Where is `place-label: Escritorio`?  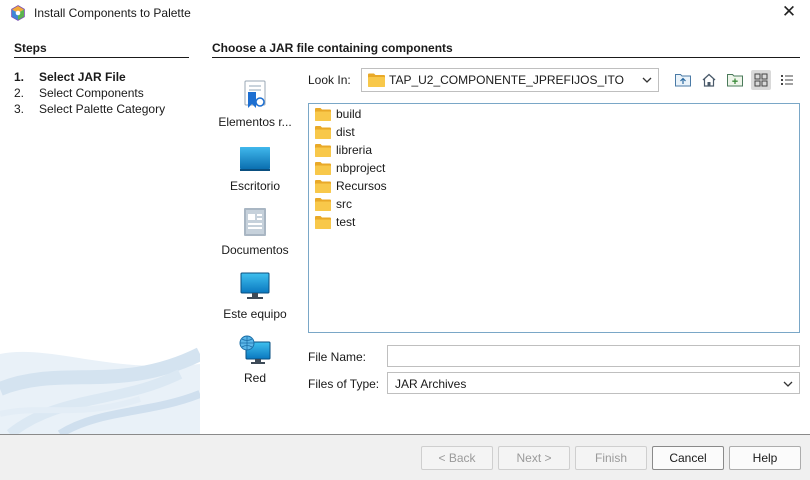
place-label: Escritorio is located at coordinates (254, 186).